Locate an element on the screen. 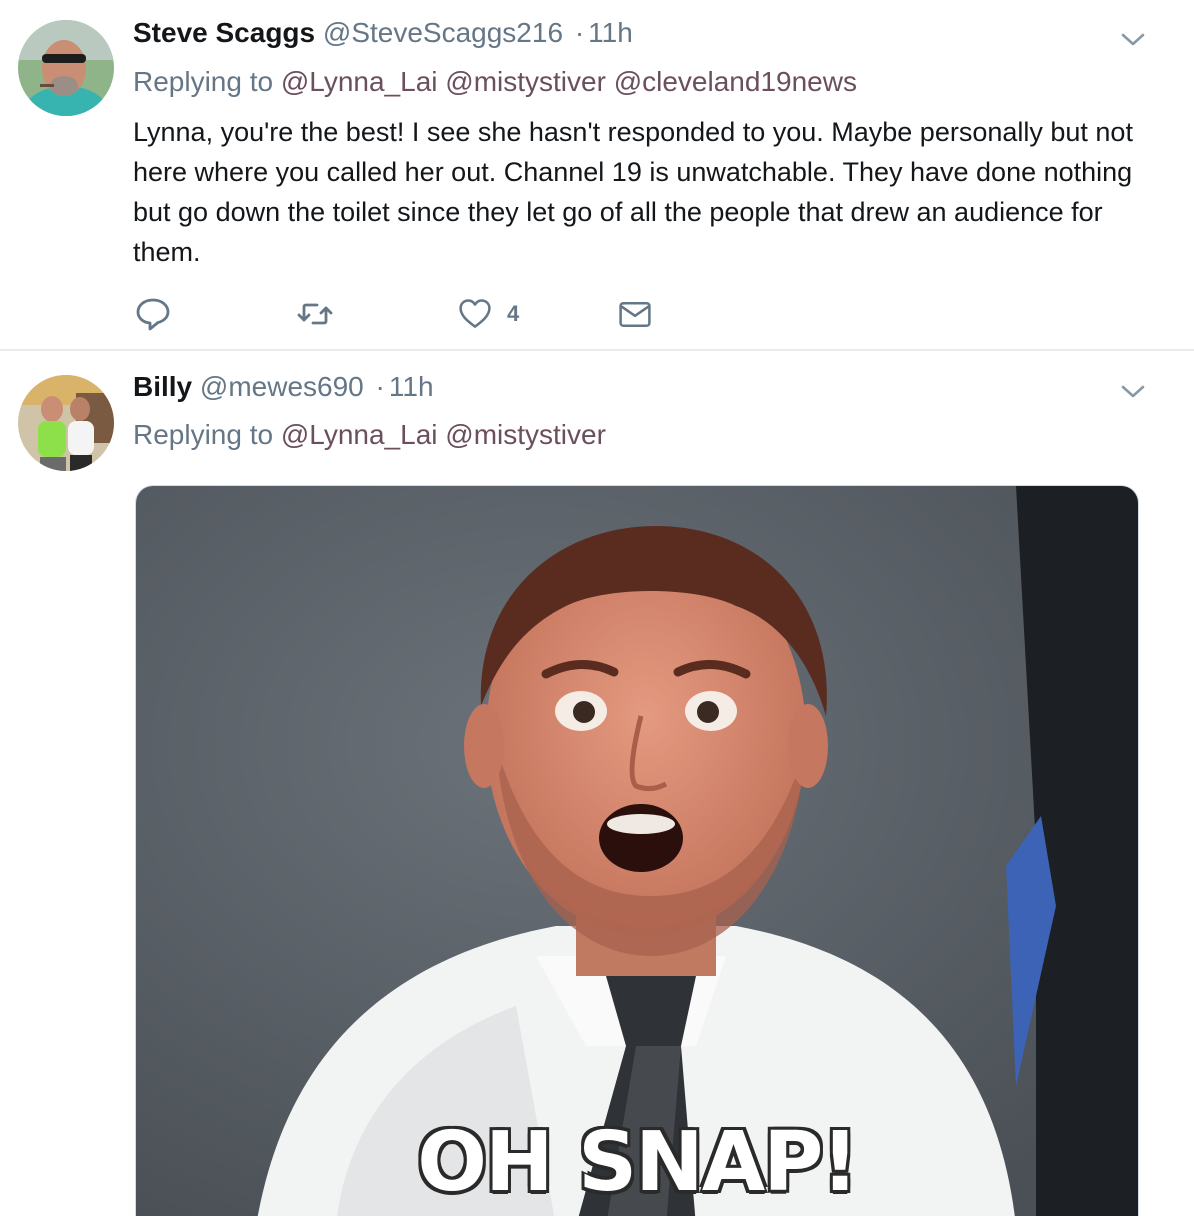 This screenshot has width=1194, height=1216. tweet-actions: 4 is located at coordinates (413, 314).